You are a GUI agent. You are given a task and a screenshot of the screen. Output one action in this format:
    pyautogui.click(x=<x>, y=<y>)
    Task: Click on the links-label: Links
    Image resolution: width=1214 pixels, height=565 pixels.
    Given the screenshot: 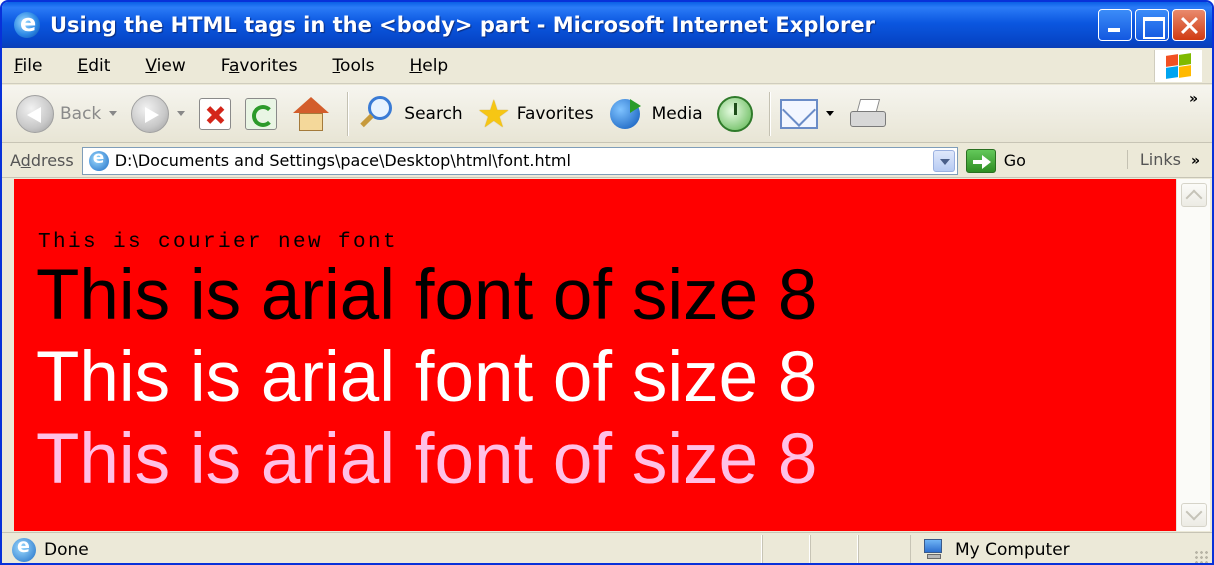 What is the action you would take?
    pyautogui.click(x=1160, y=159)
    